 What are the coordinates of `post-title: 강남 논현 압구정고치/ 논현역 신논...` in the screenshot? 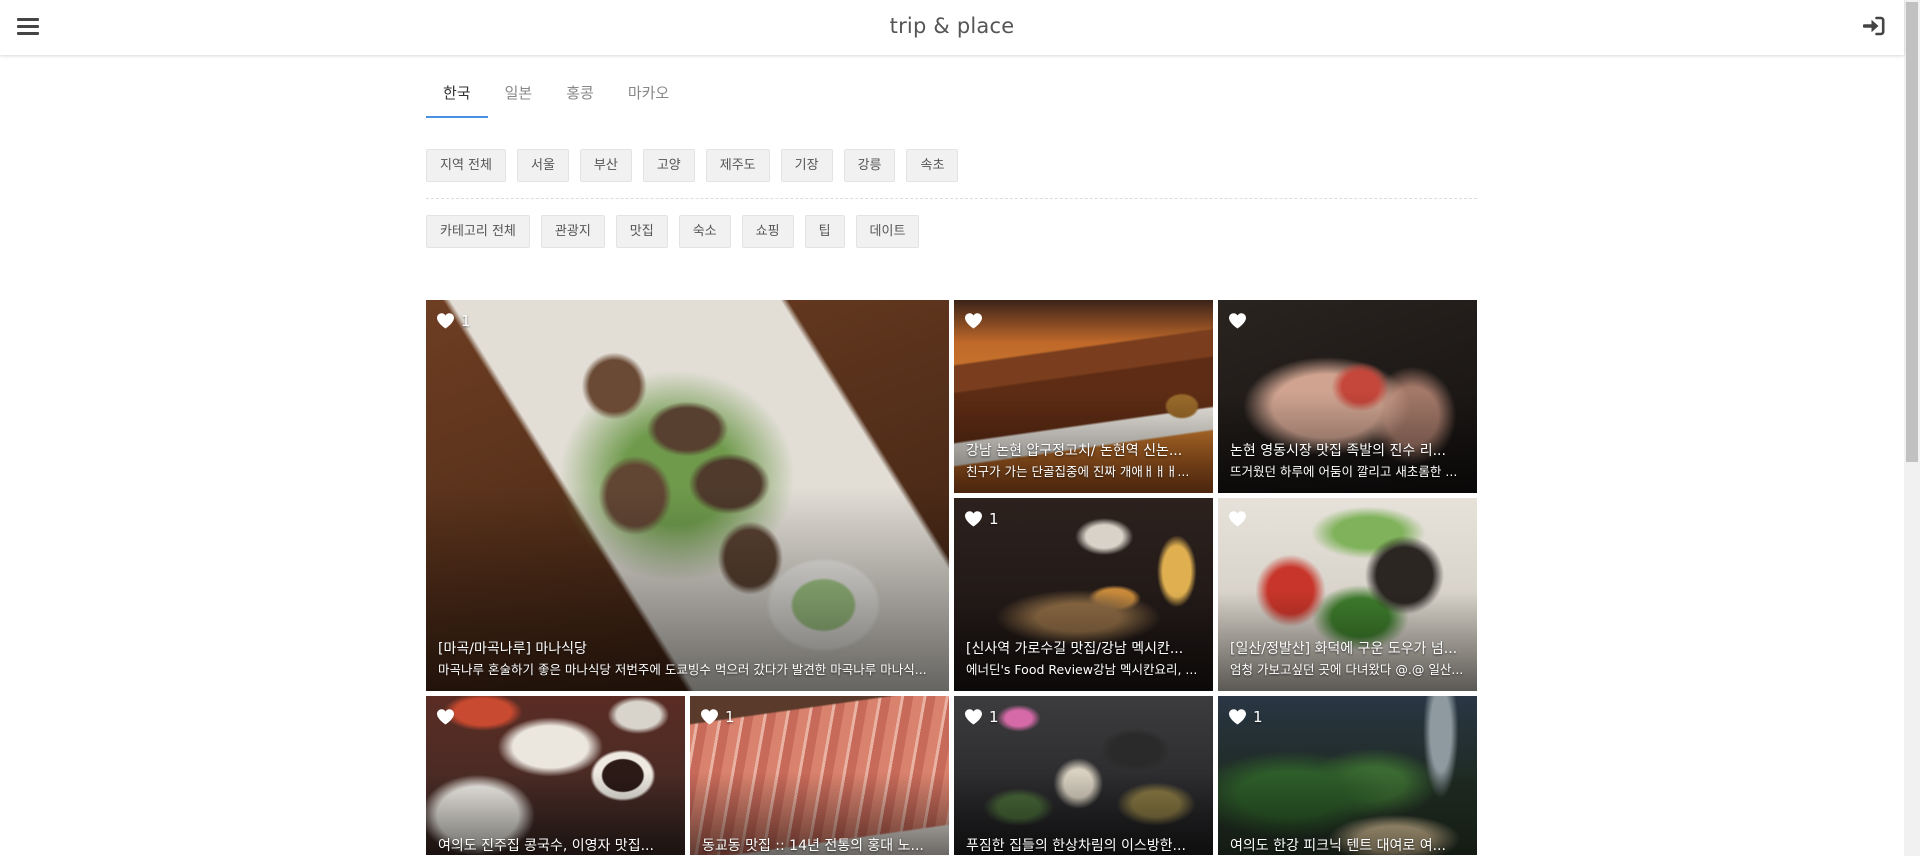 It's located at (1074, 451).